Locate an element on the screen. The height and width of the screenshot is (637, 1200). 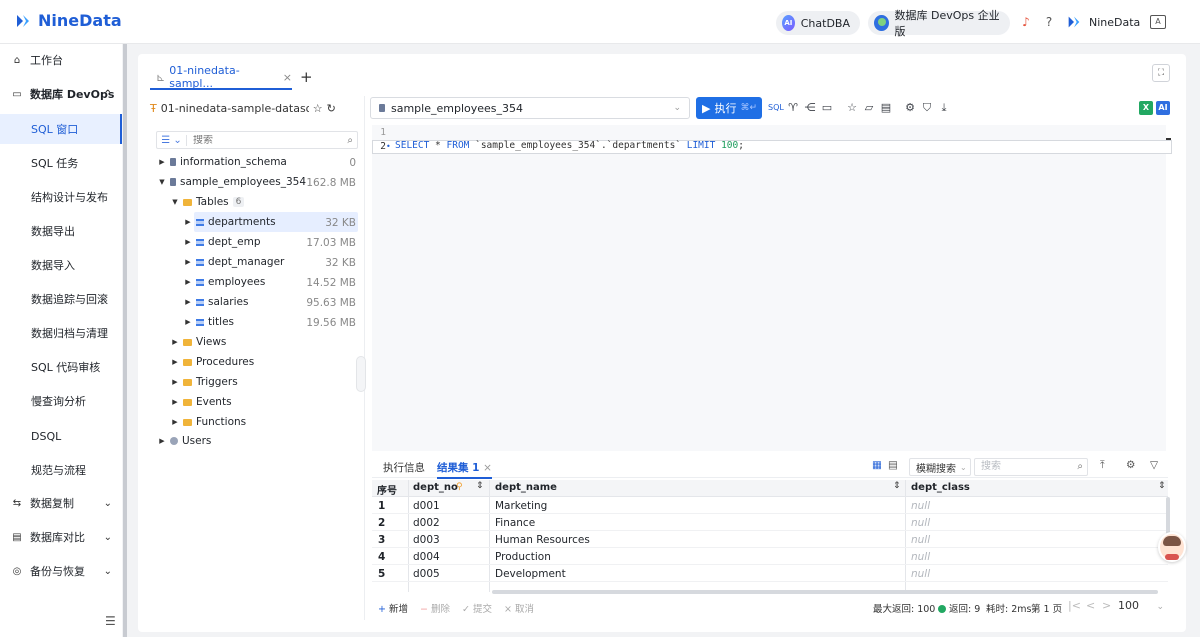
search-icon: ⌕ is located at coordinates (350, 140).